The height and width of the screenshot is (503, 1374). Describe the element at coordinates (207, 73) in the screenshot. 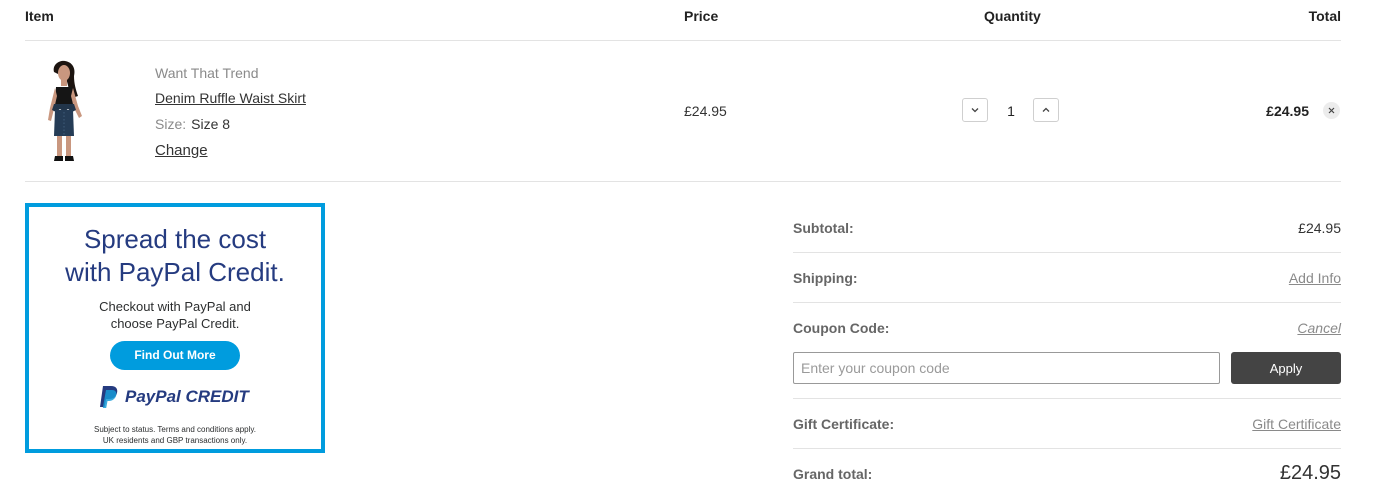

I see `product-brand: Want That Trend` at that location.